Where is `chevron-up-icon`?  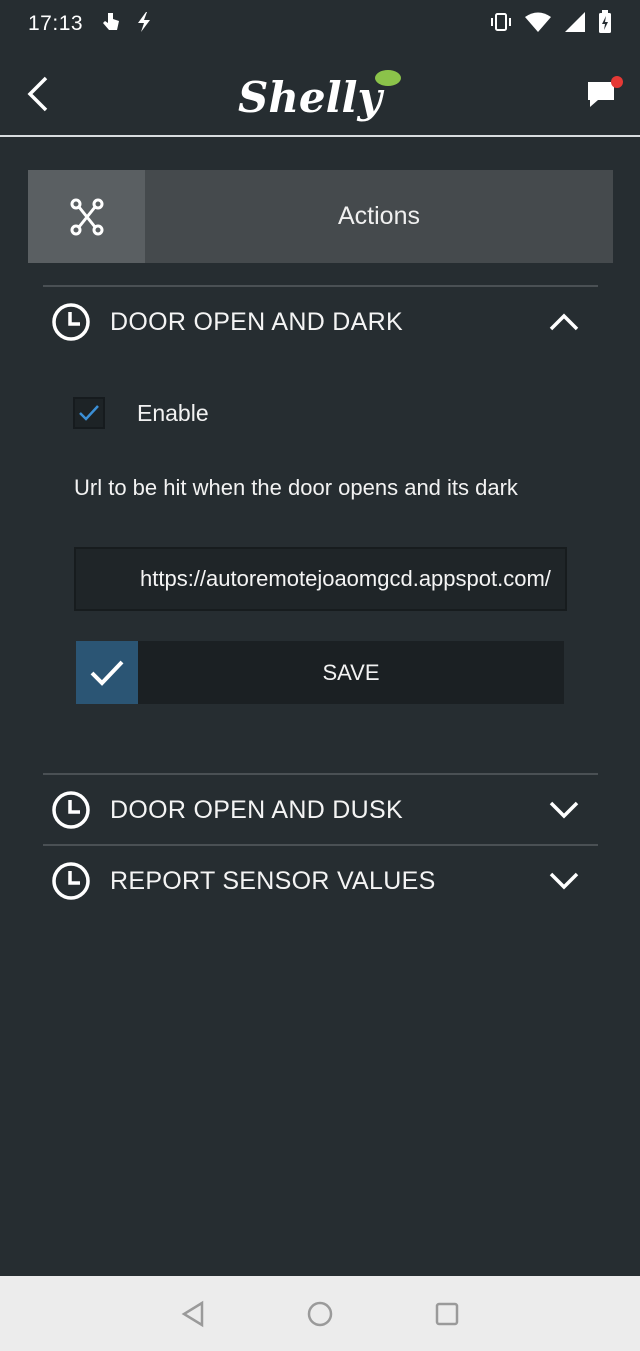
chevron-up-icon is located at coordinates (564, 322).